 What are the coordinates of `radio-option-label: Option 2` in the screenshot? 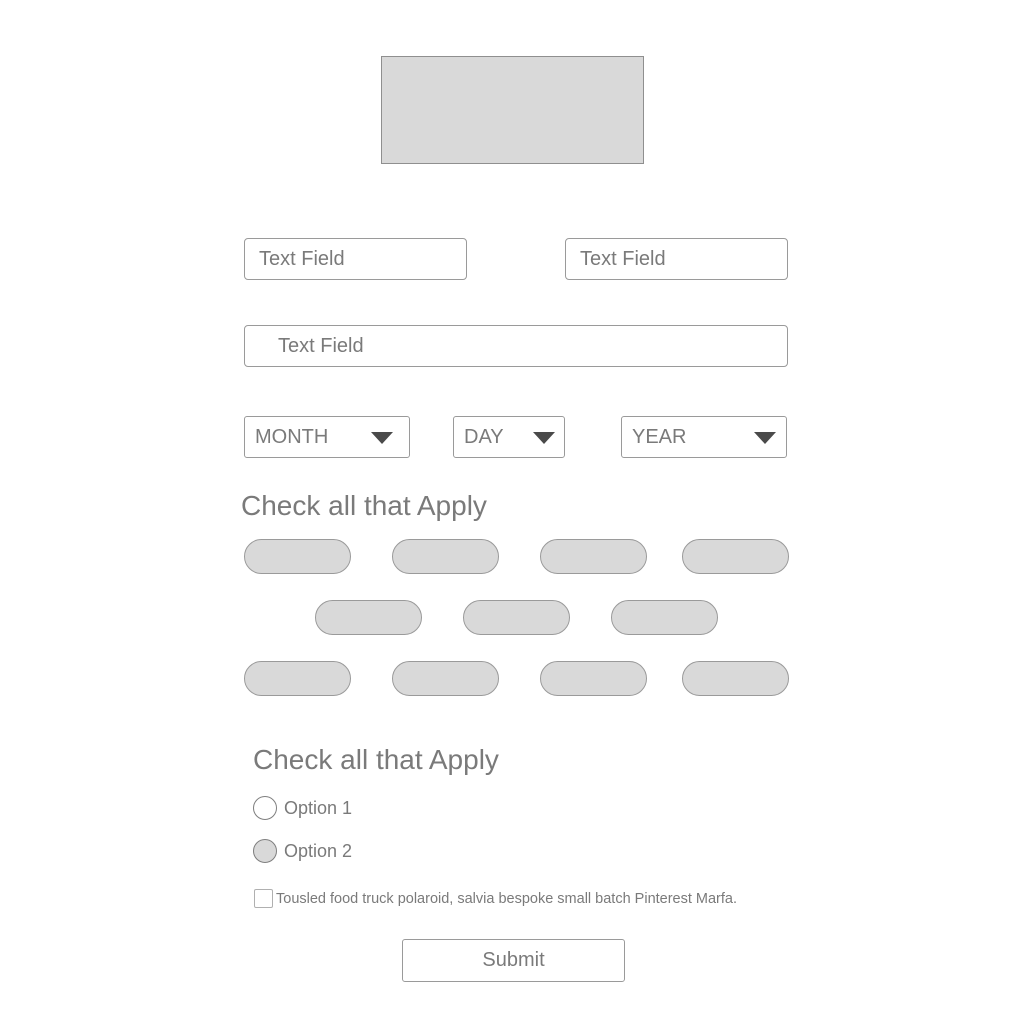 It's located at (318, 850).